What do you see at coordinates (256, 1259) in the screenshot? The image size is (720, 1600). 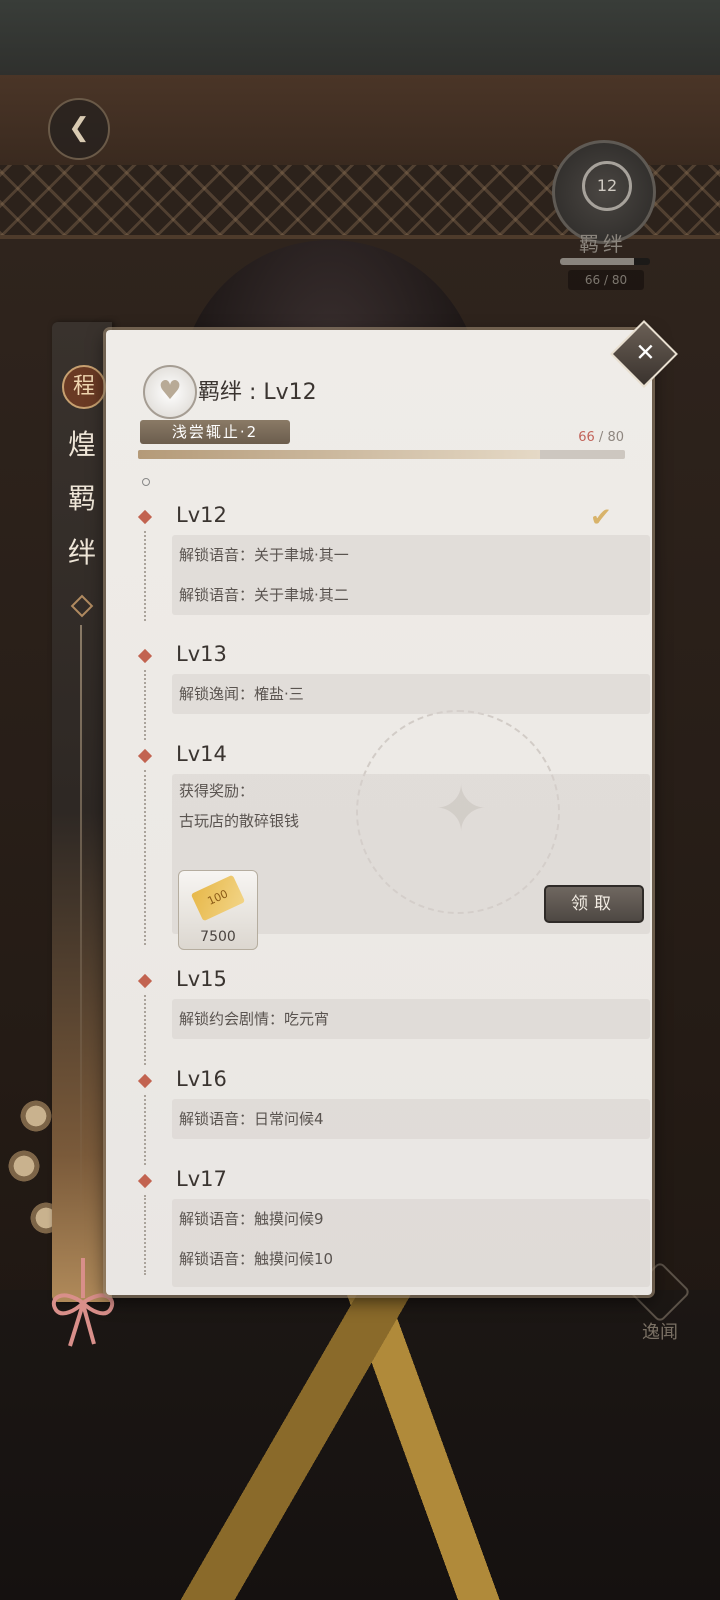 I see `unlock-row: 解锁语音：触摸问候10` at bounding box center [256, 1259].